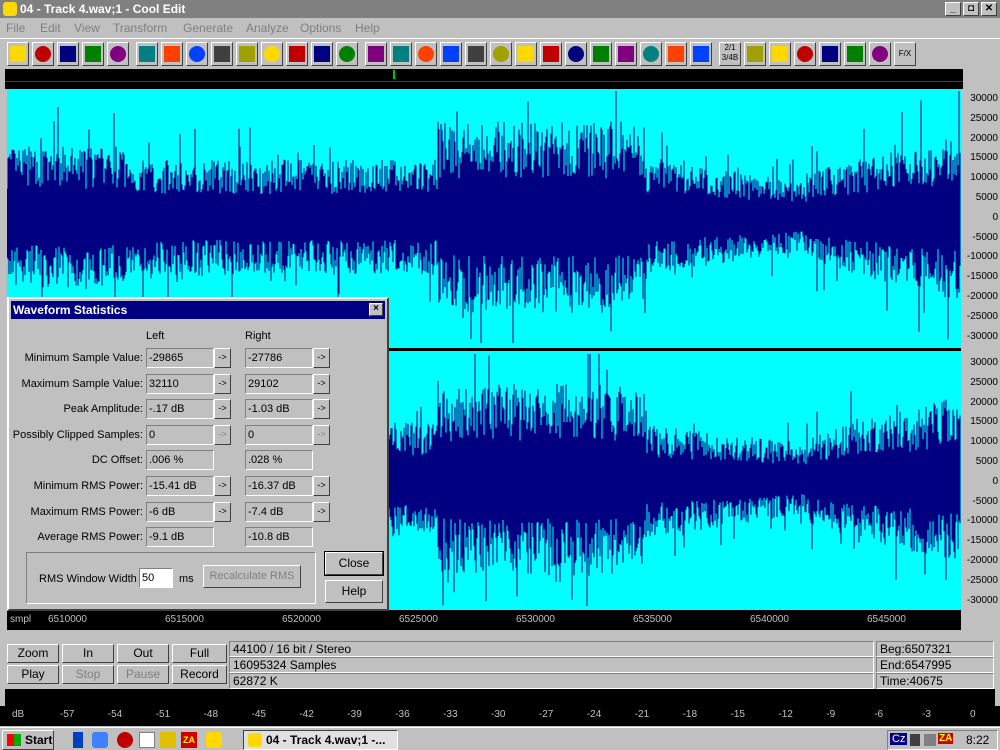  I want to click on y_axis_top-tick: 15000, so click(984, 158).